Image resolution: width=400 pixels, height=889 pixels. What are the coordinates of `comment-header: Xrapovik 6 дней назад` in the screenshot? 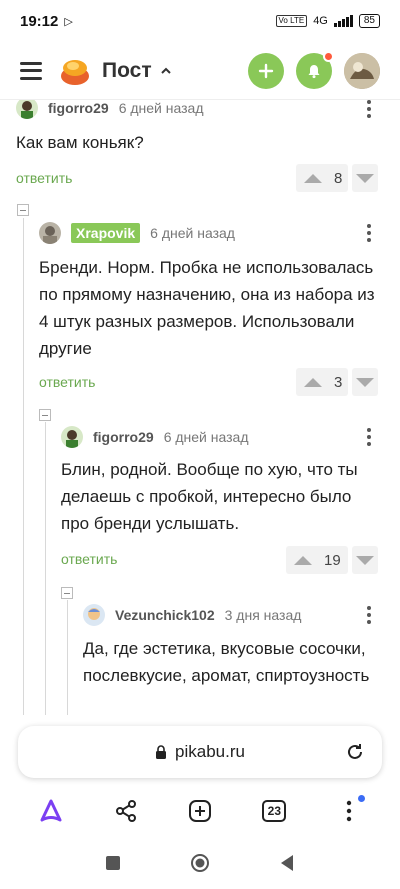 It's located at (137, 233).